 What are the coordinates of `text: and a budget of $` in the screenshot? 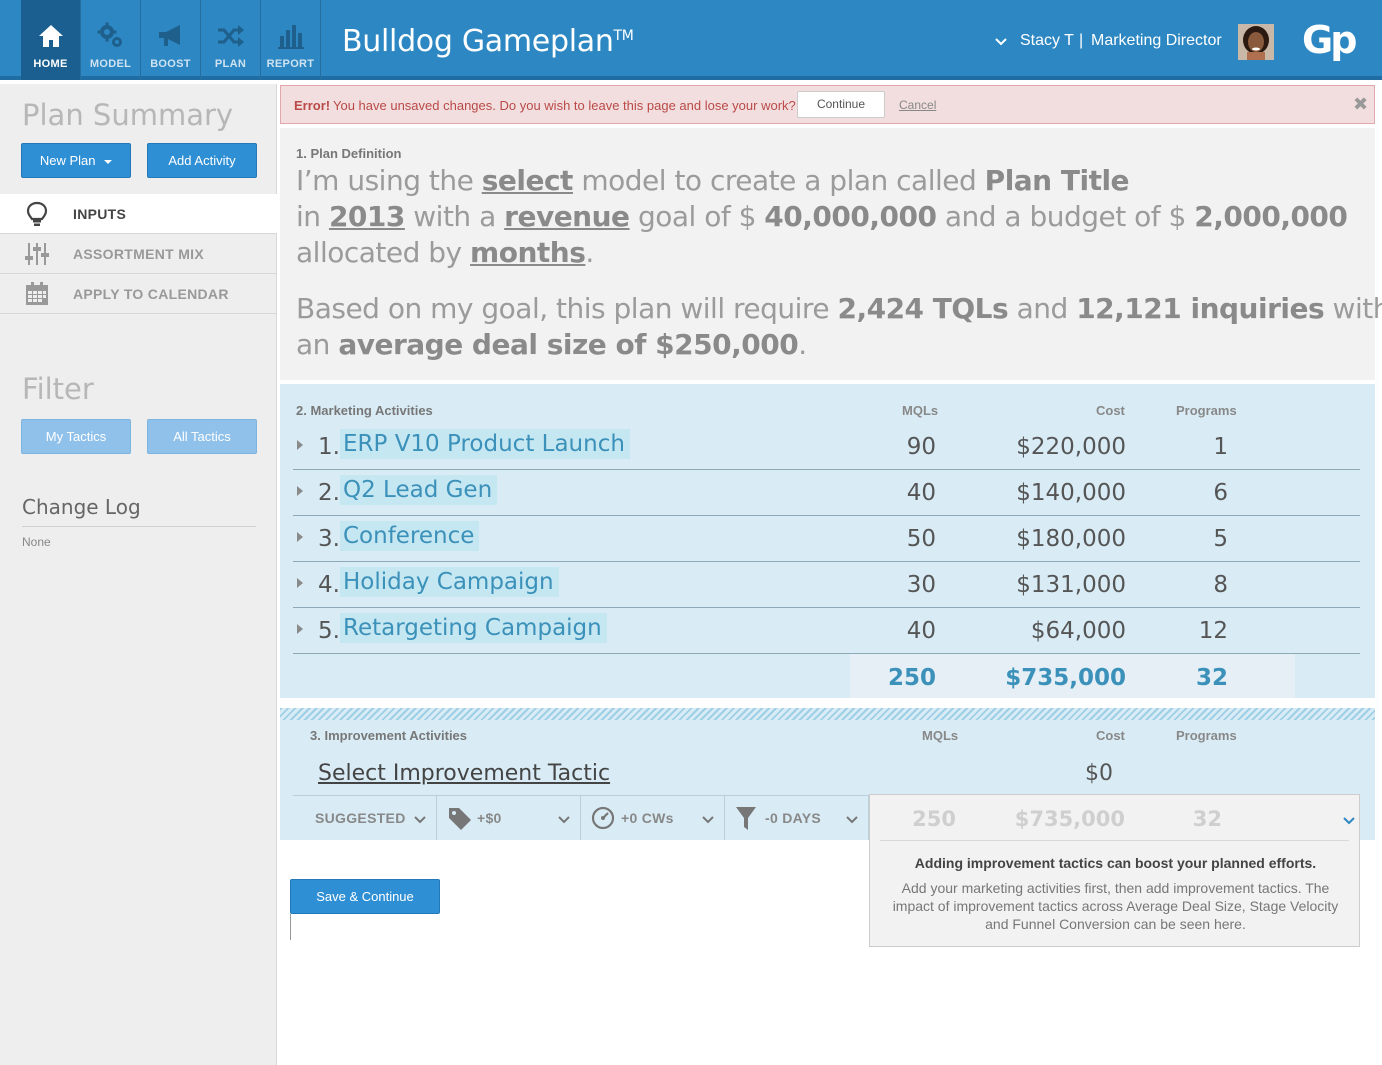 It's located at (1065, 216).